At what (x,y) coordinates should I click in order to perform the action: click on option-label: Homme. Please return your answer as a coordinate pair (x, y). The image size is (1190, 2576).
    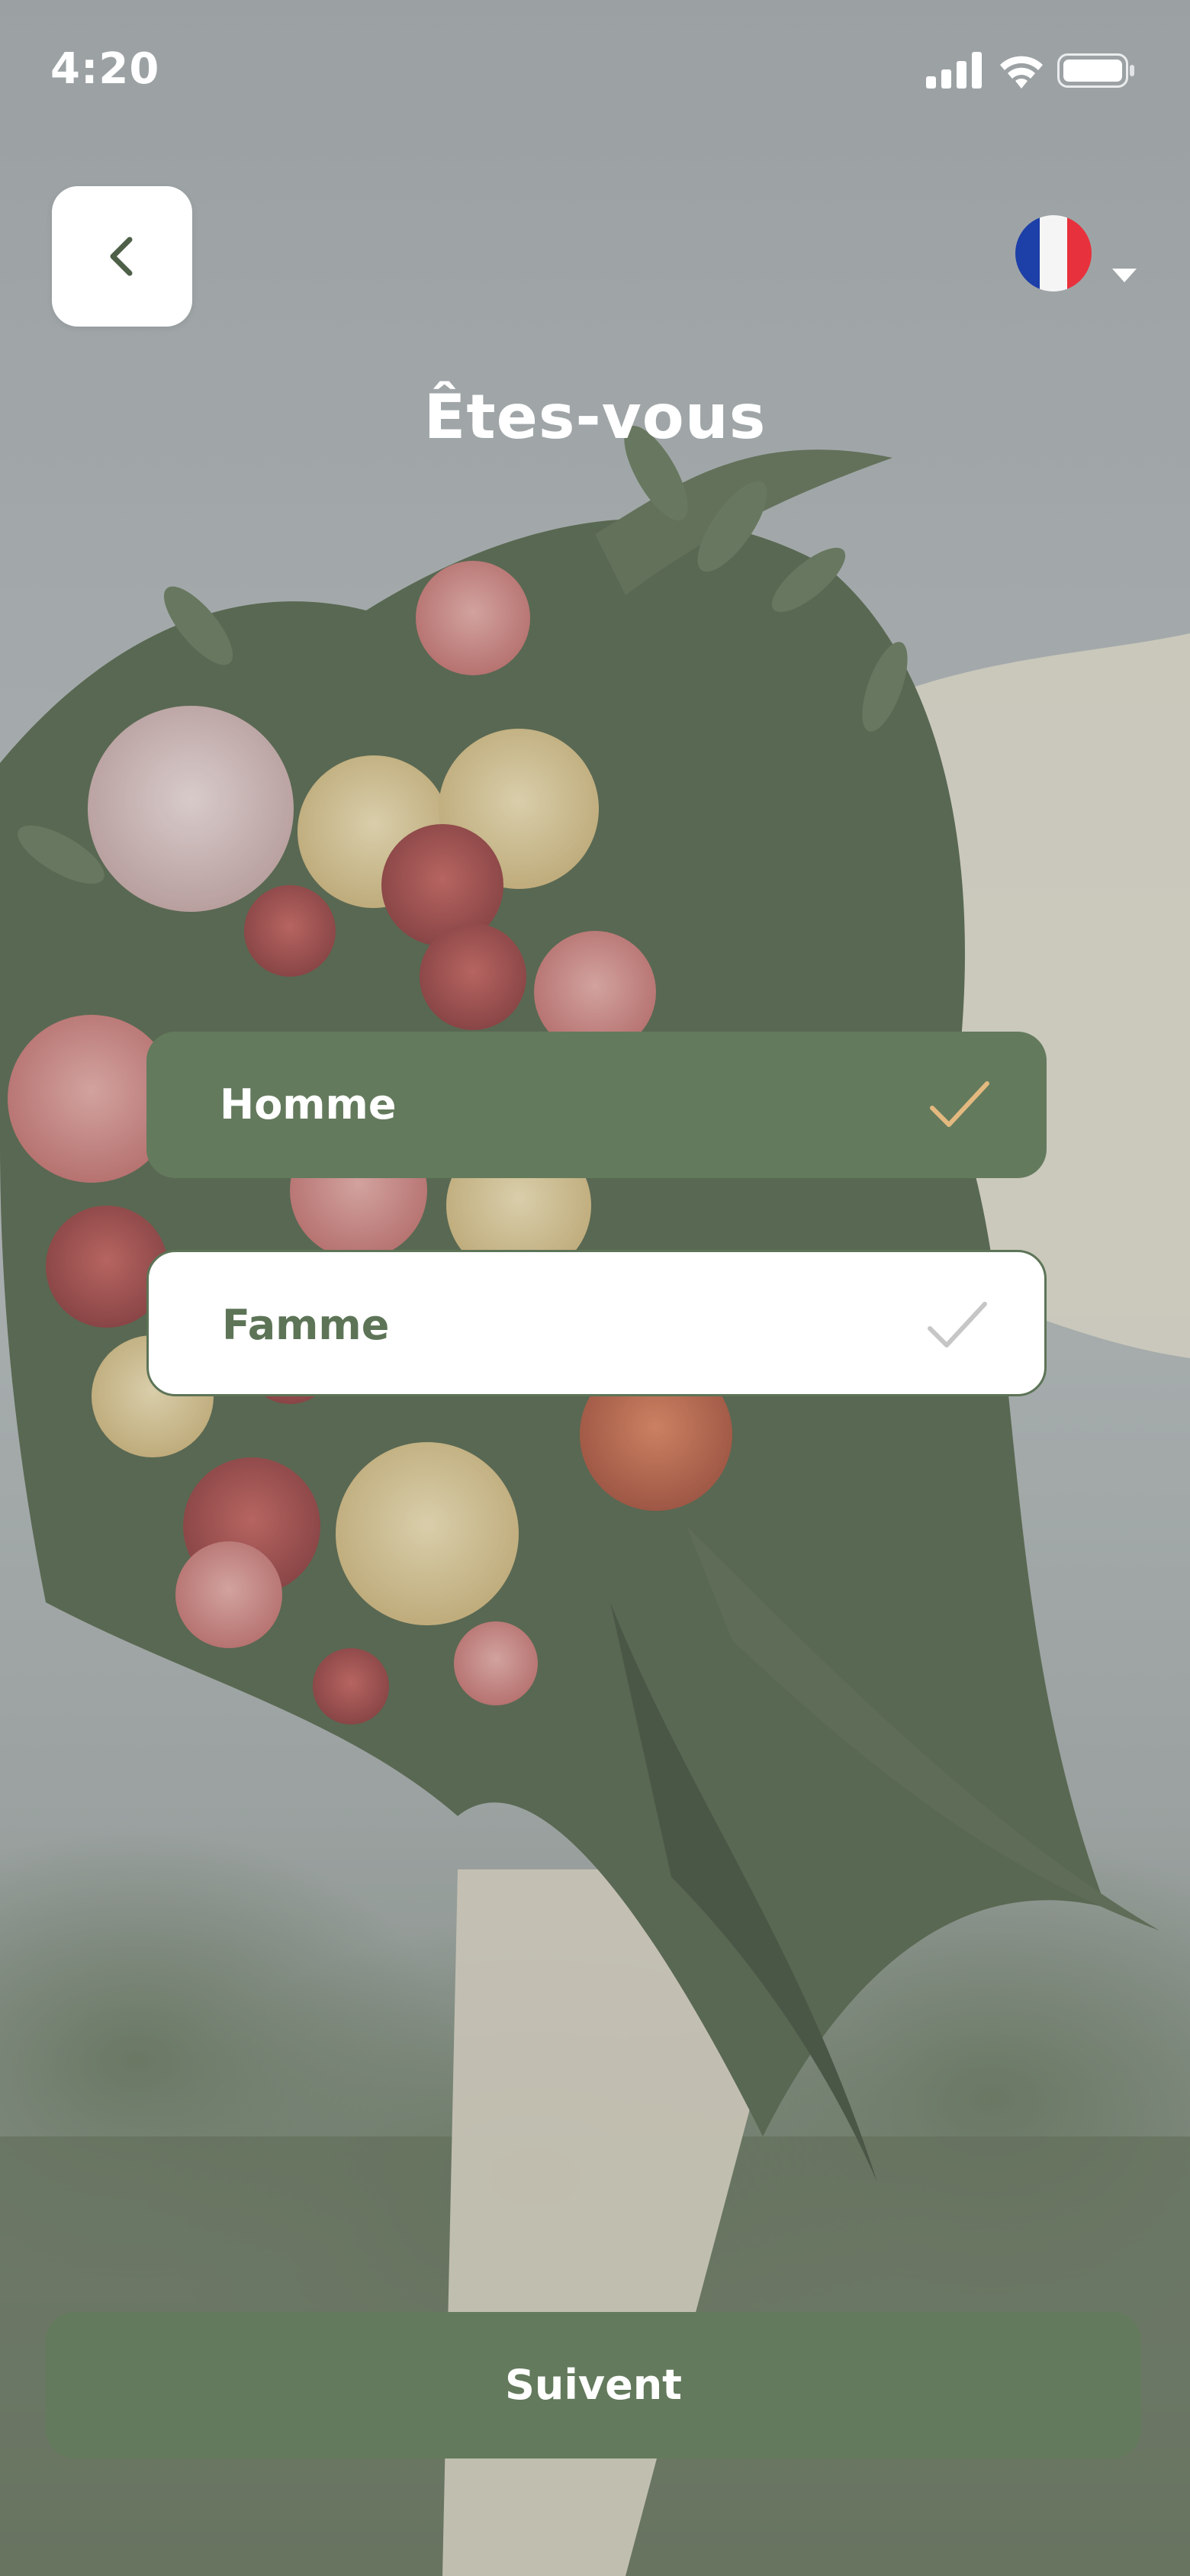
    Looking at the image, I should click on (308, 1104).